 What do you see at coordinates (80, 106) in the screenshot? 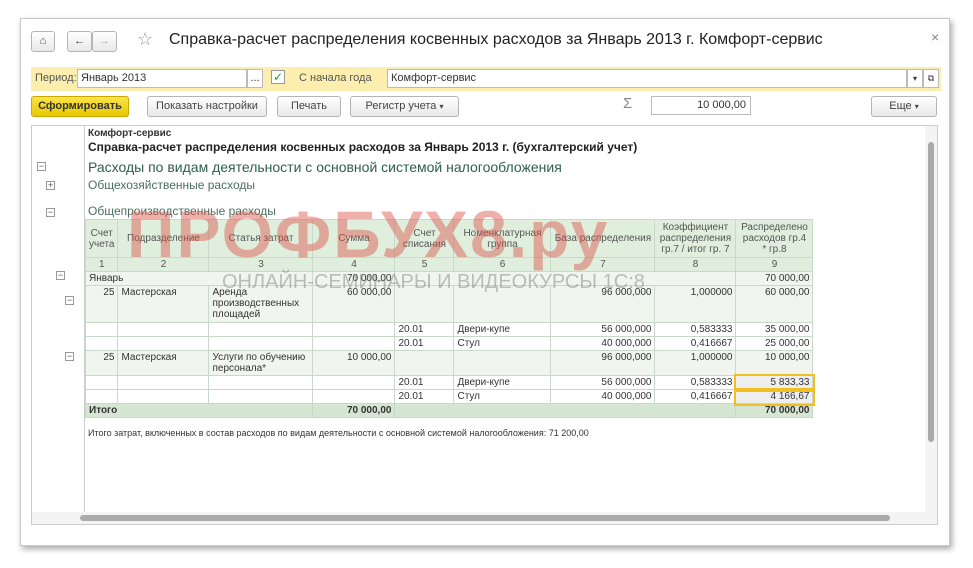
I see `generate-button: Сформировать` at bounding box center [80, 106].